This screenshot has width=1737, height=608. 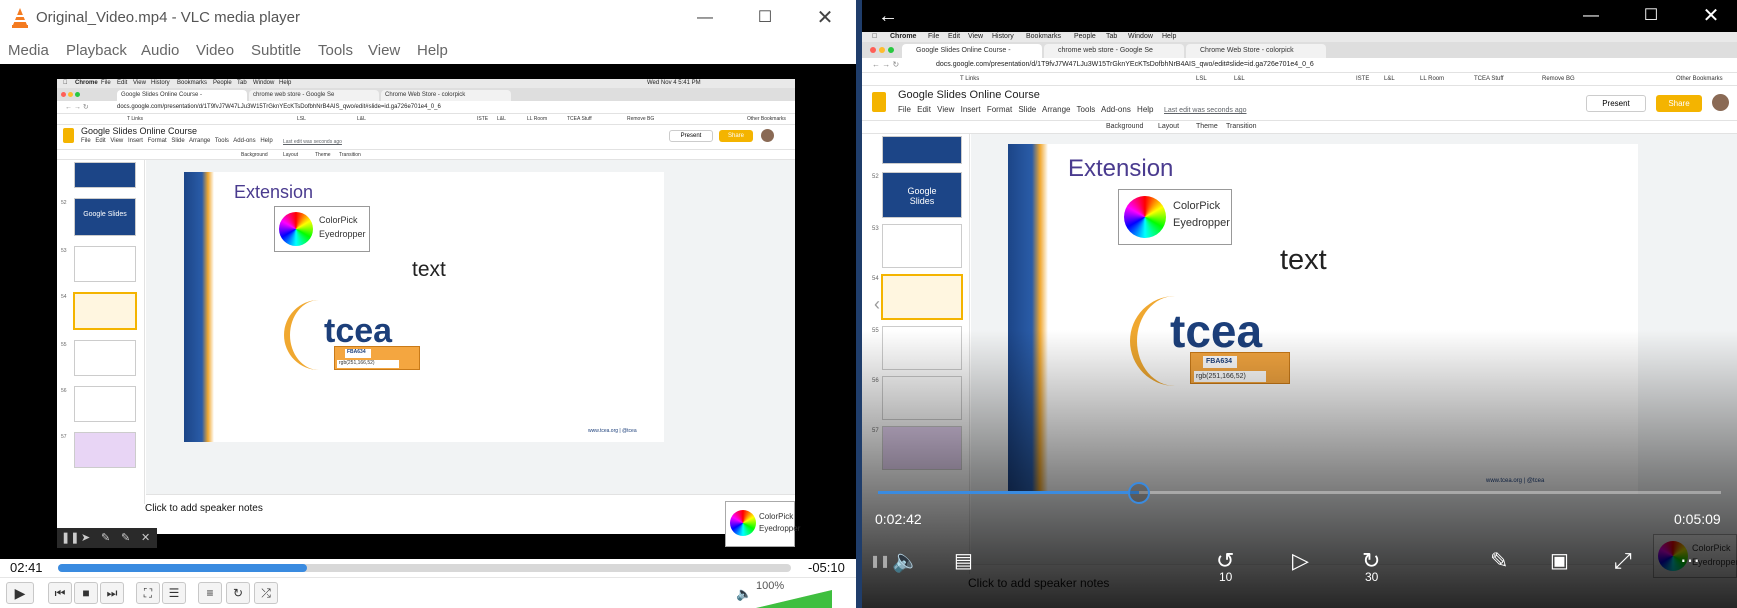 What do you see at coordinates (1299, 492) in the screenshot?
I see `player-seek-bar` at bounding box center [1299, 492].